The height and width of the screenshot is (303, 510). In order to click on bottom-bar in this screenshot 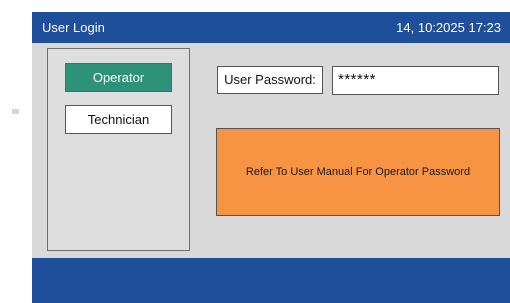, I will do `click(271, 280)`.